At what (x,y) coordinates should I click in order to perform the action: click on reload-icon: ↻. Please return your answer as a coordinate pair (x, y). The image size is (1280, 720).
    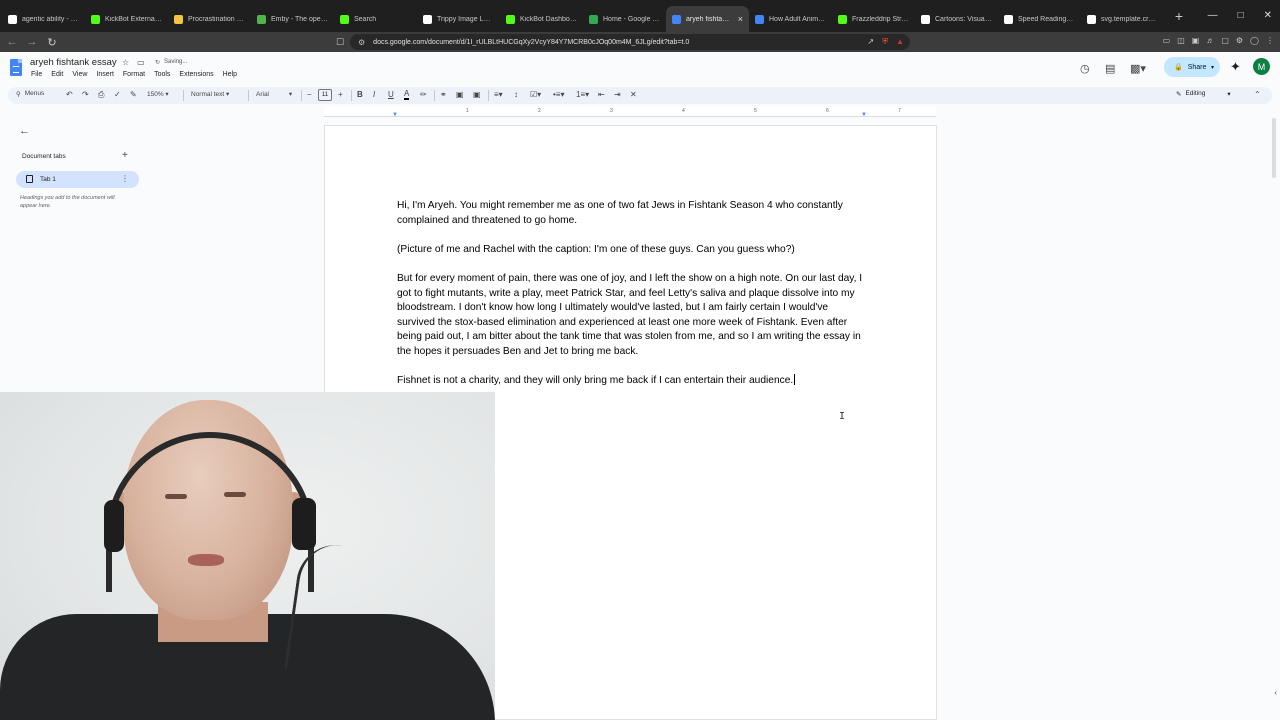
    Looking at the image, I should click on (52, 42).